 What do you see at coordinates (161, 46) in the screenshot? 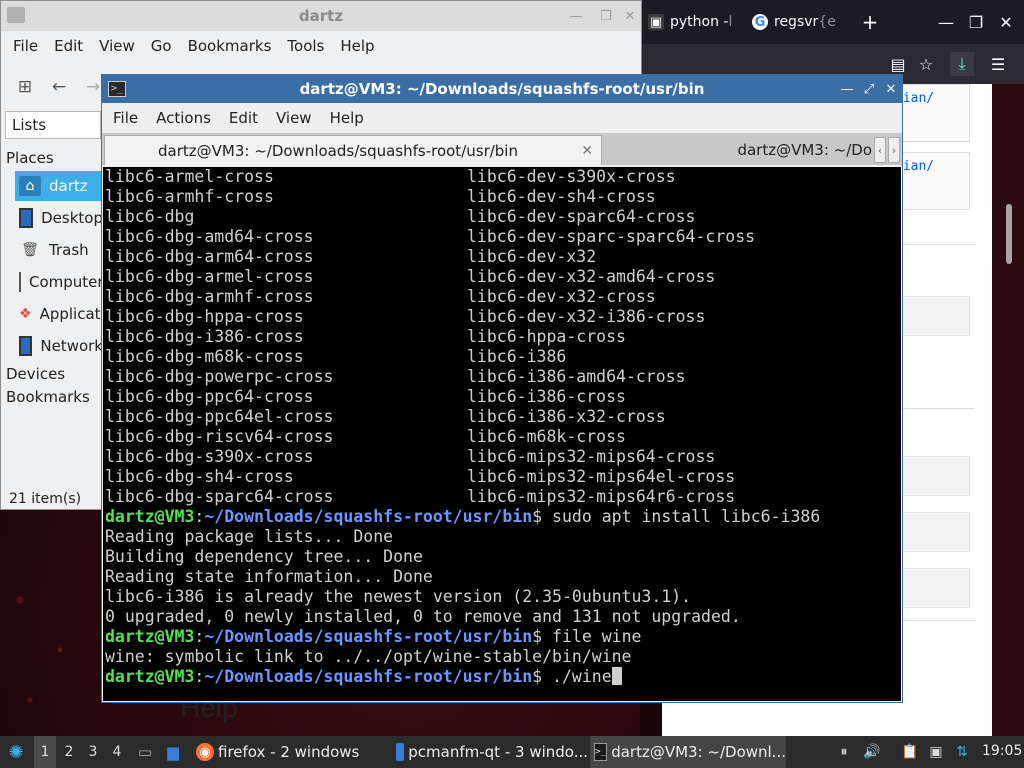
I see `menu-go: Go` at bounding box center [161, 46].